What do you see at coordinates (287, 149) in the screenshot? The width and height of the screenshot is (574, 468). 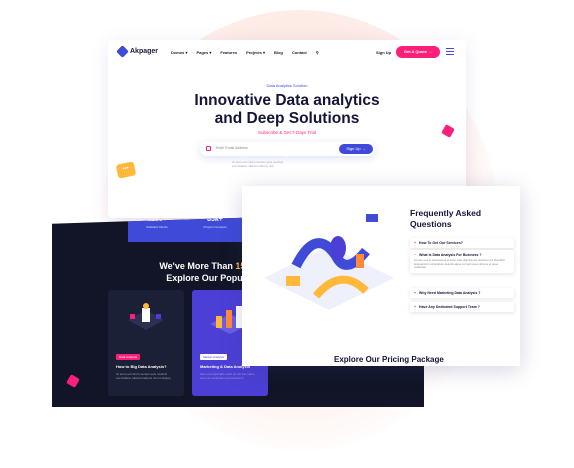 I see `email-subscribe-form: Enter Email Address Sign Up →` at bounding box center [287, 149].